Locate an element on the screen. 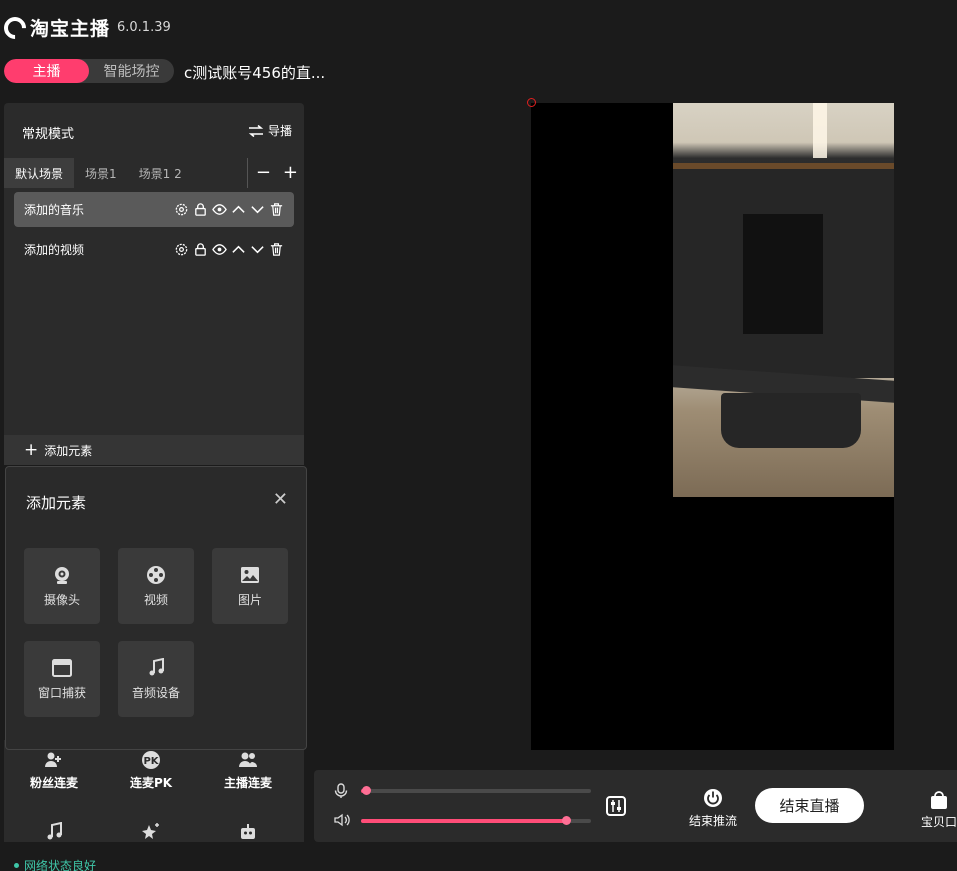 This screenshot has width=957, height=871. scene-tabs: 默认场景 场景1 场景1 2 − + is located at coordinates (154, 173).